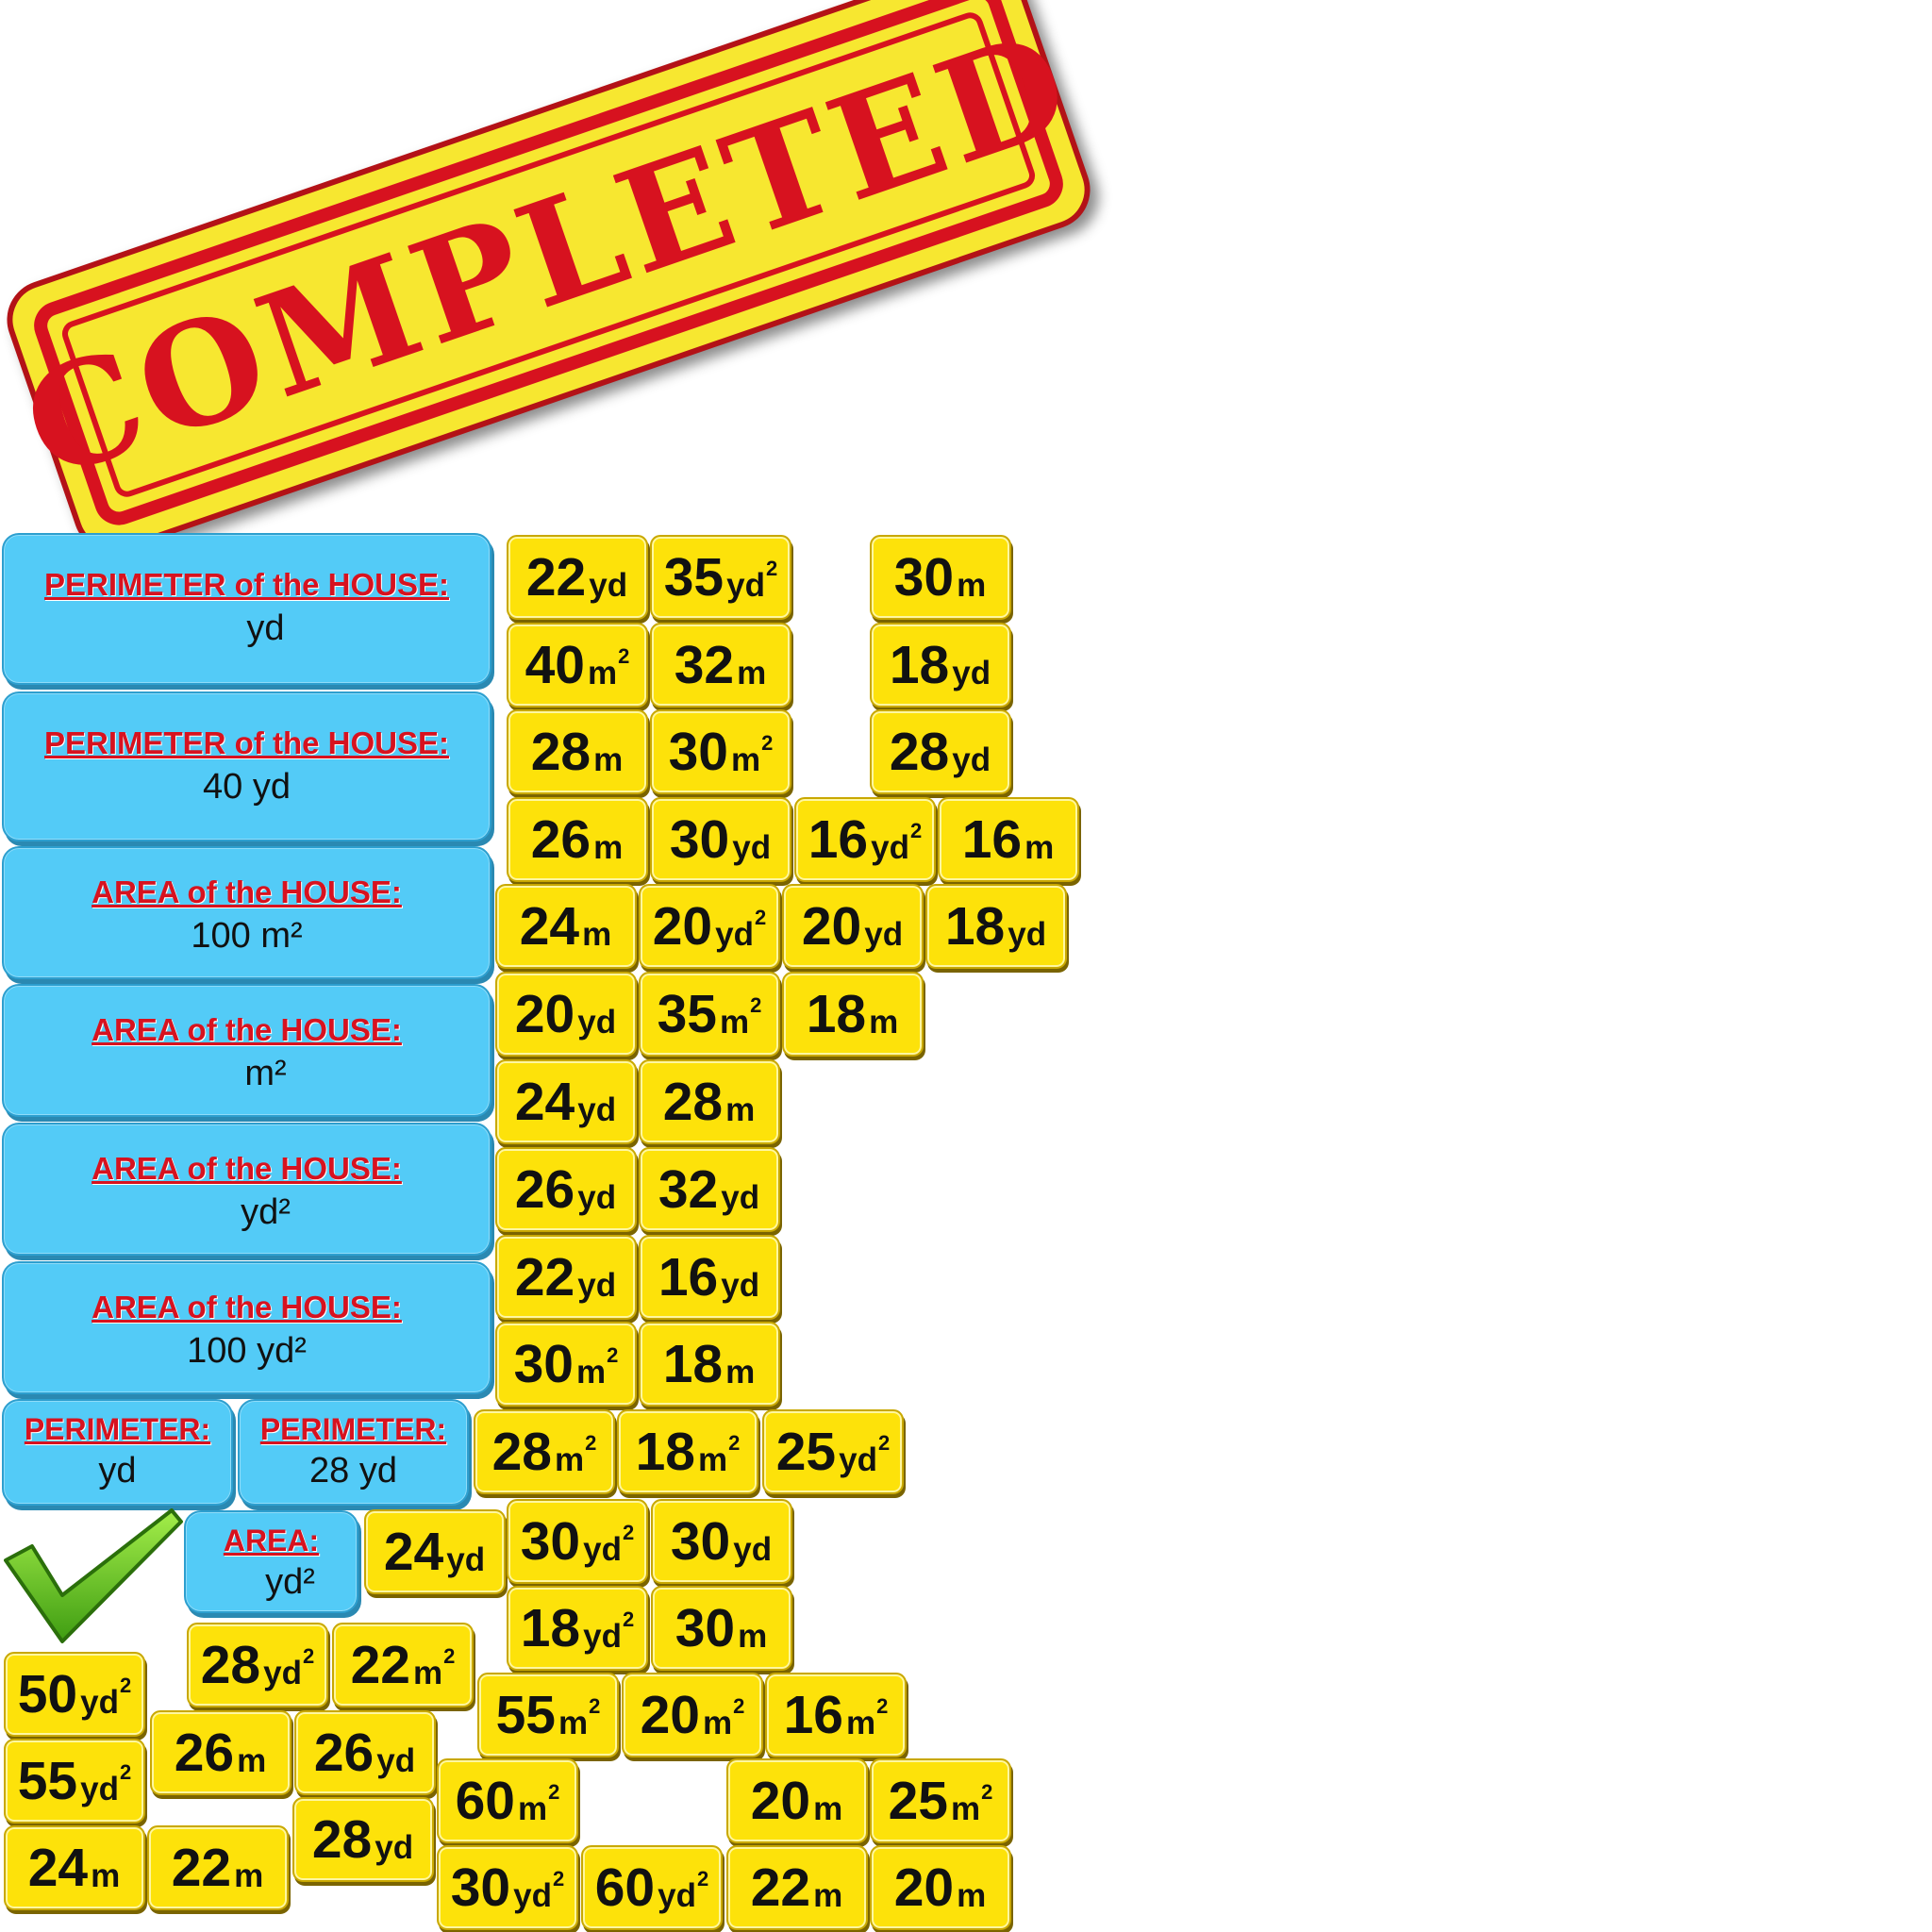 This screenshot has height=1932, width=1932. I want to click on answer-tile: 20 m2, so click(692, 1715).